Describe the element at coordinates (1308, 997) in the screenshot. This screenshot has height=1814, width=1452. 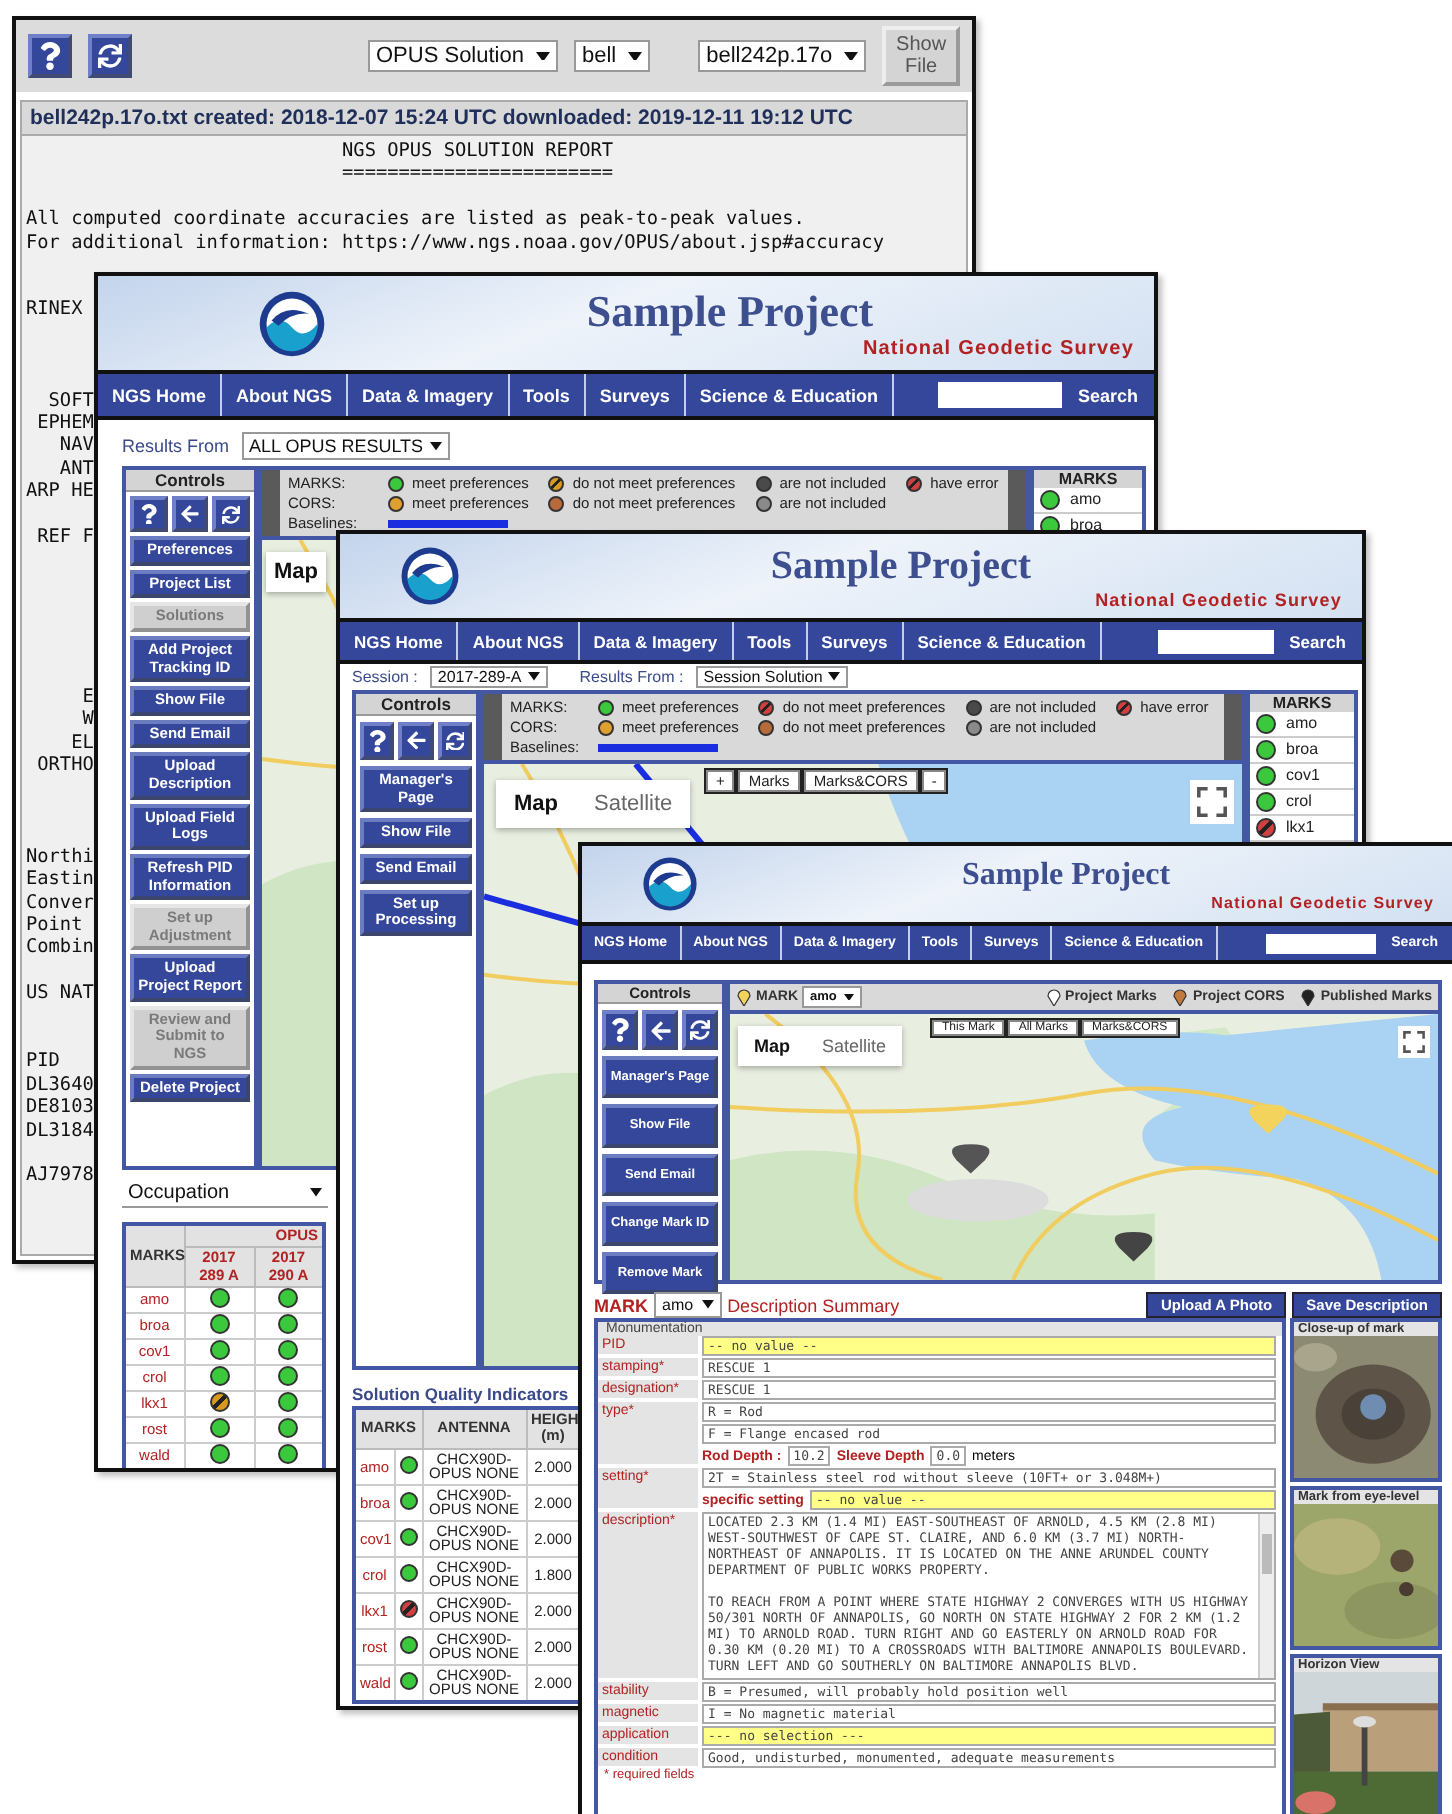
I see `pin-icon` at that location.